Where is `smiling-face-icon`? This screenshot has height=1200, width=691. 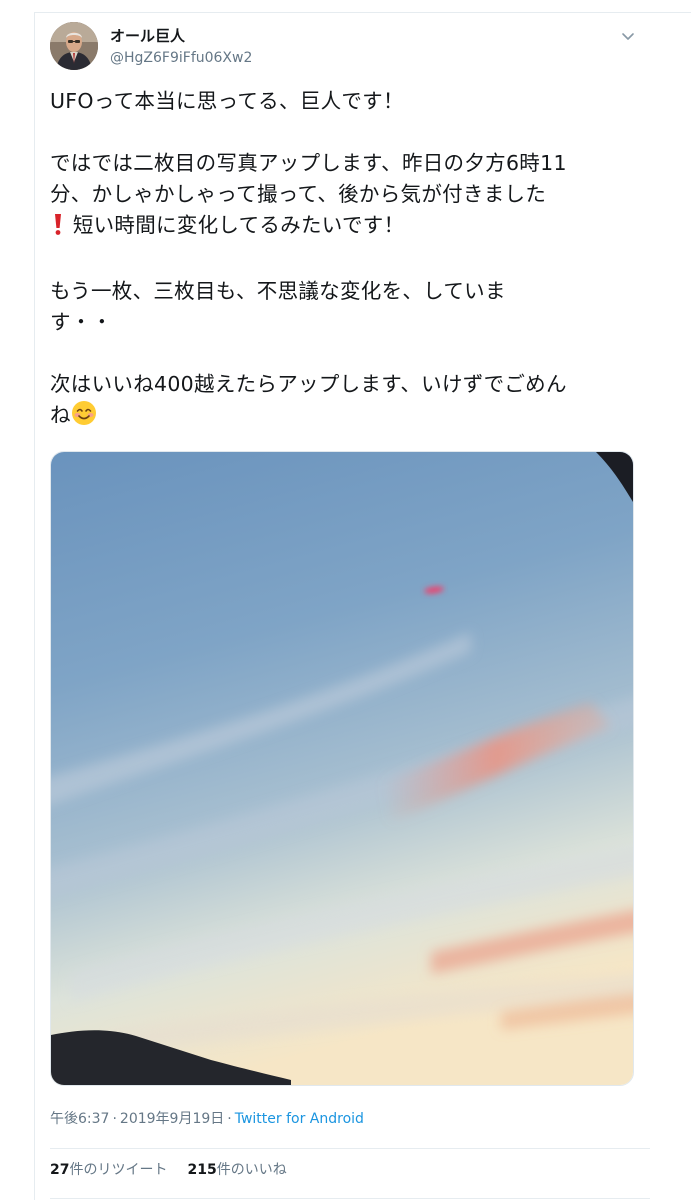
smiling-face-icon is located at coordinates (84, 417).